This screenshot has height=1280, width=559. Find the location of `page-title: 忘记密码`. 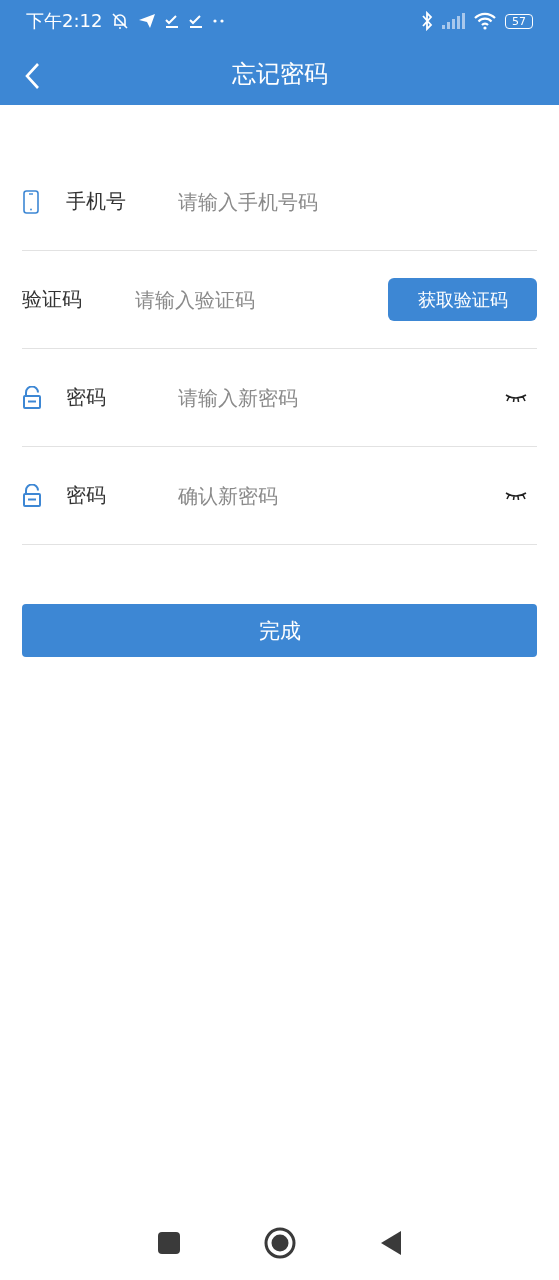

page-title: 忘记密码 is located at coordinates (279, 74).